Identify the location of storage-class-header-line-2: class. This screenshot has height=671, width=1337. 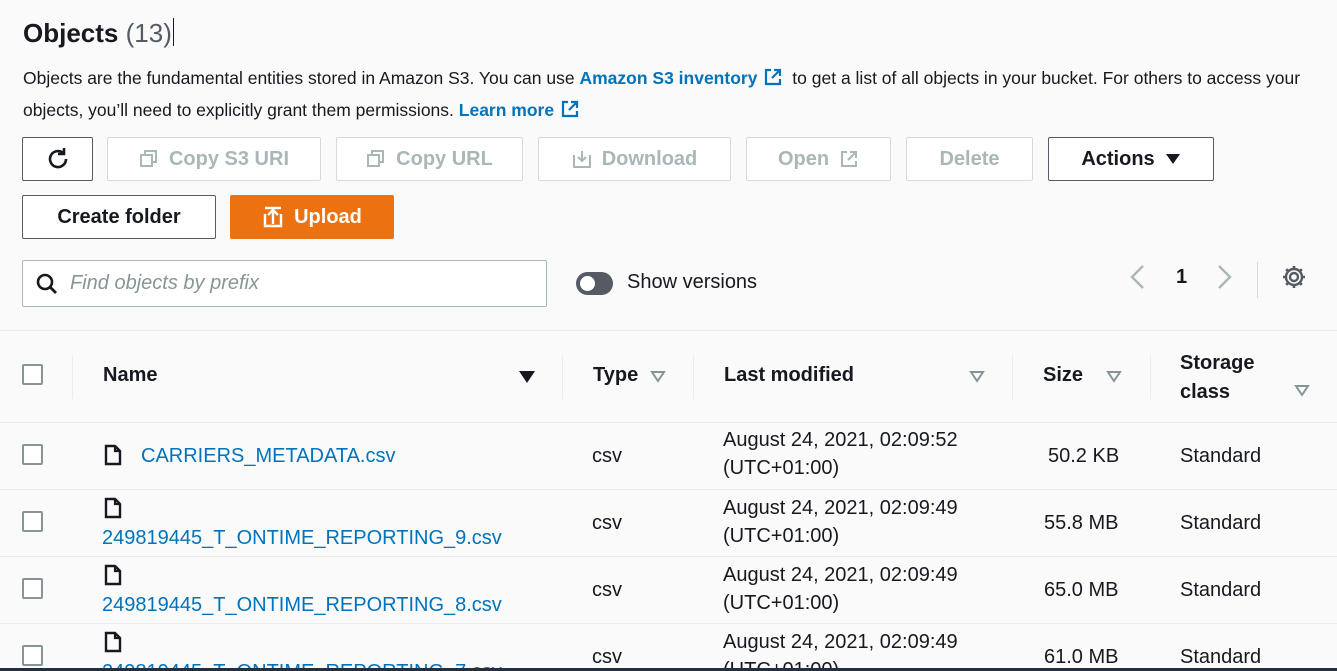
(1205, 392).